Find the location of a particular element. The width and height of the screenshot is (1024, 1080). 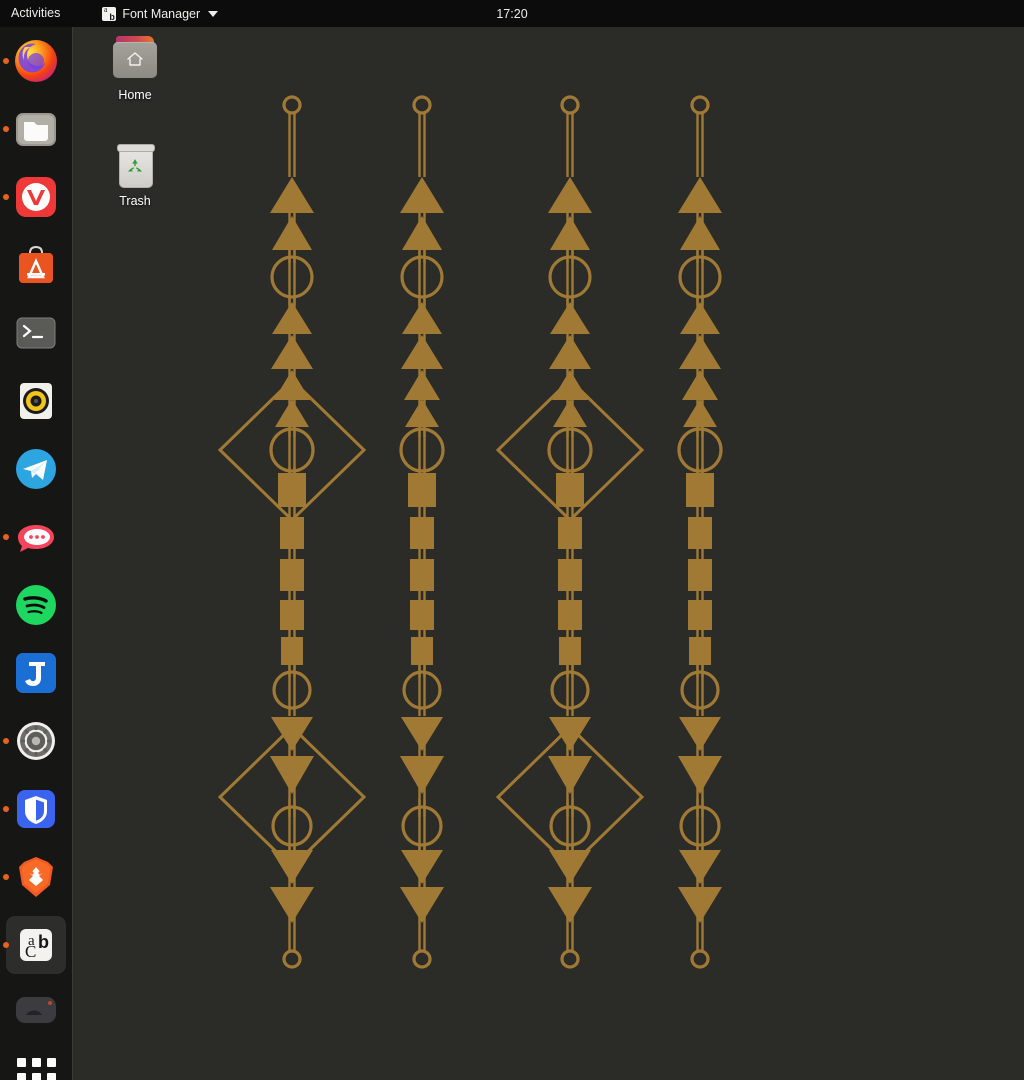

dock-item-terminal is located at coordinates (36, 333).